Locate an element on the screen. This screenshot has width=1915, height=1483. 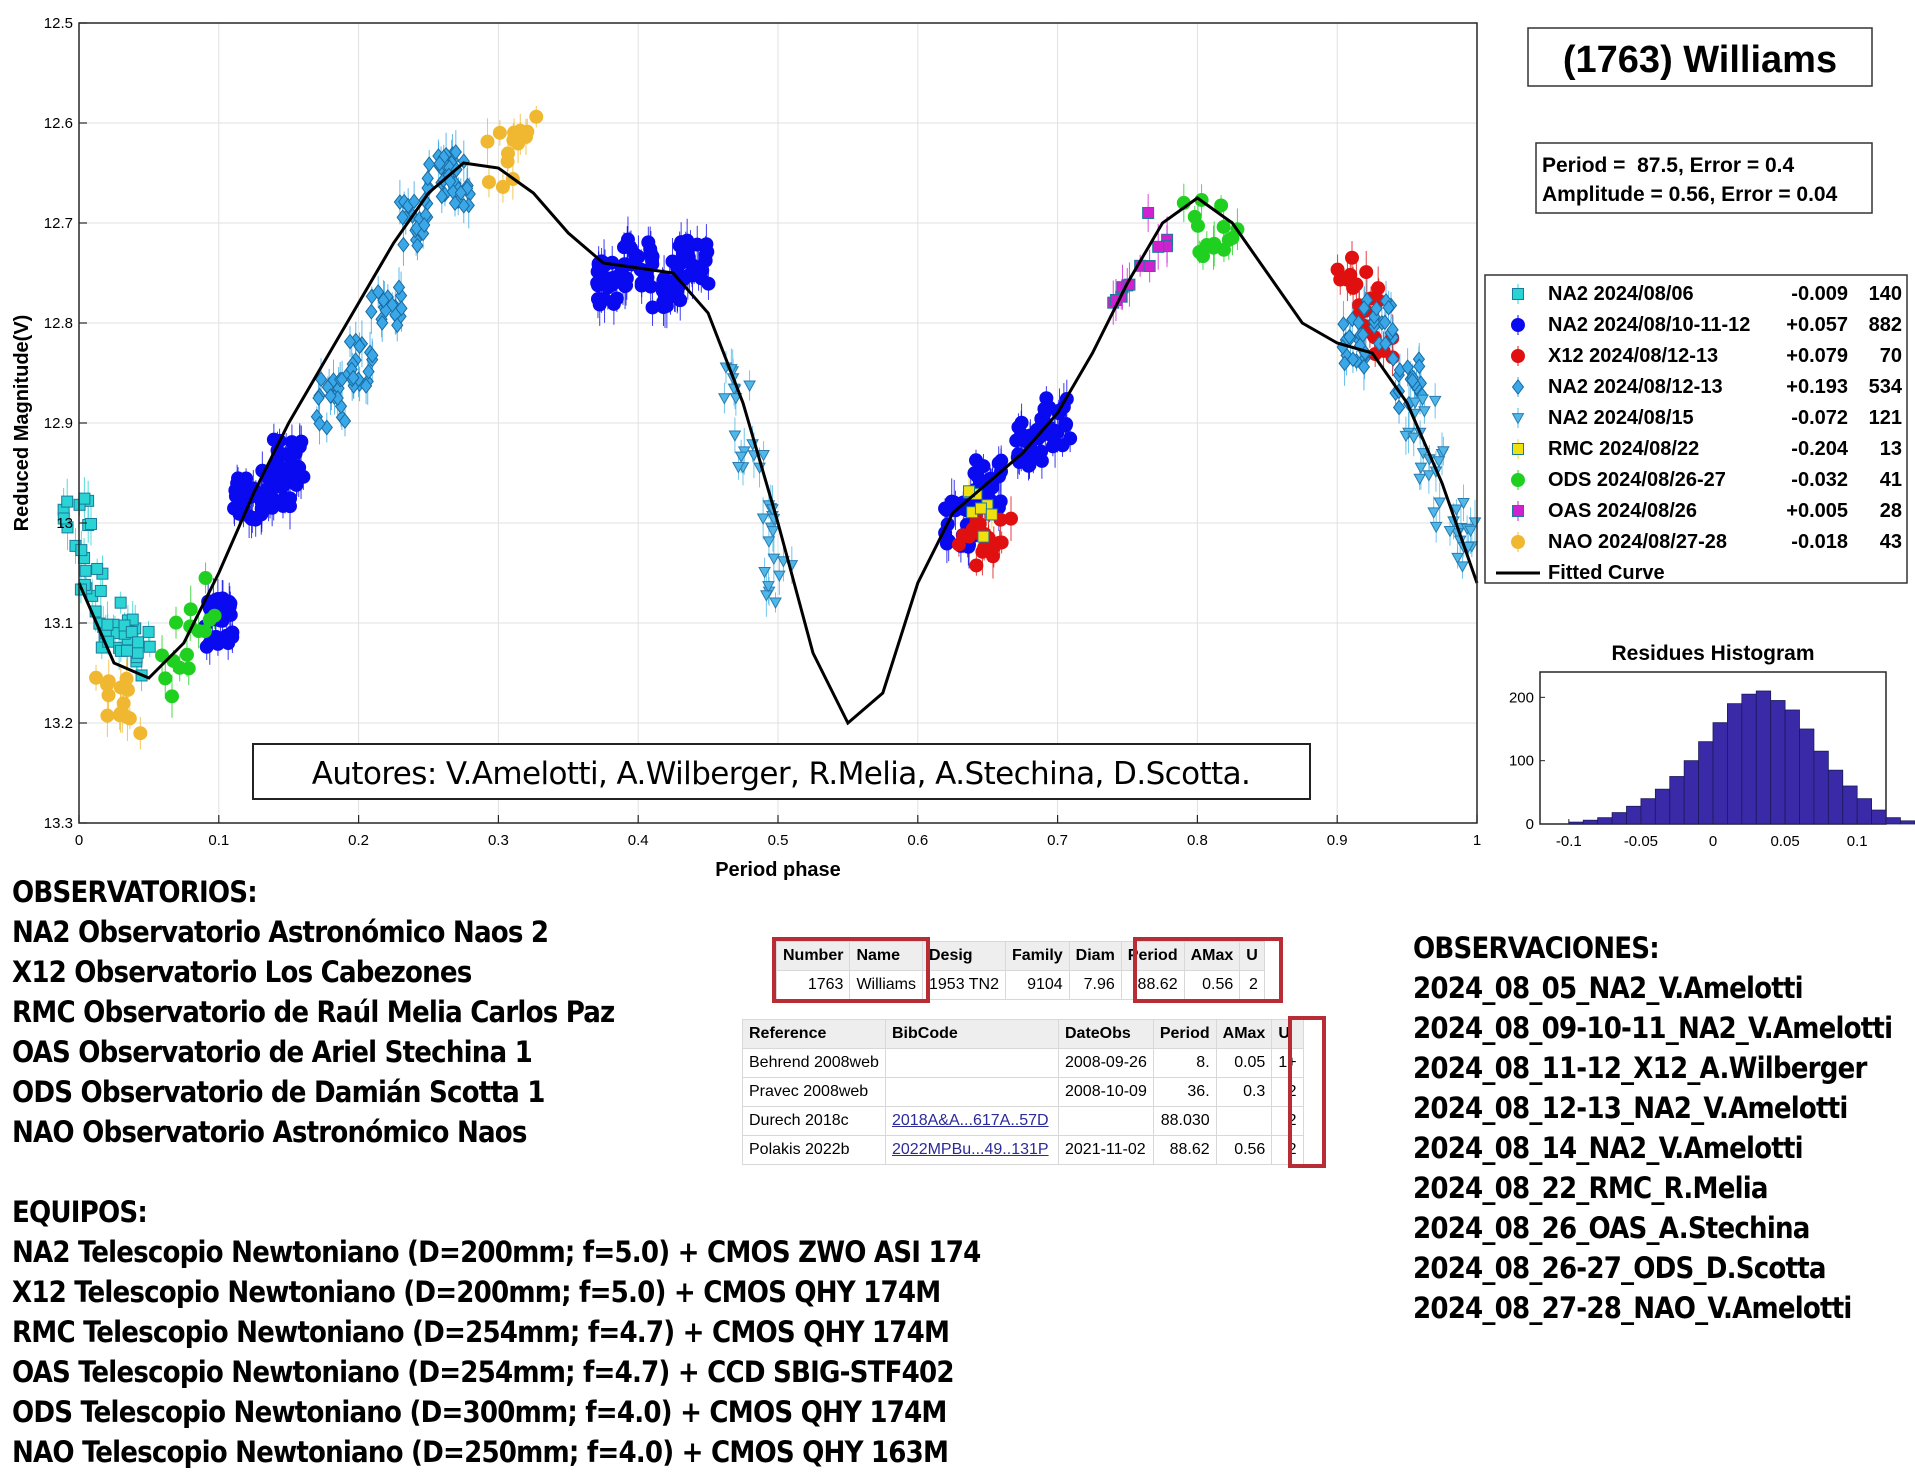
cell-period: 36. is located at coordinates (1184, 1092).